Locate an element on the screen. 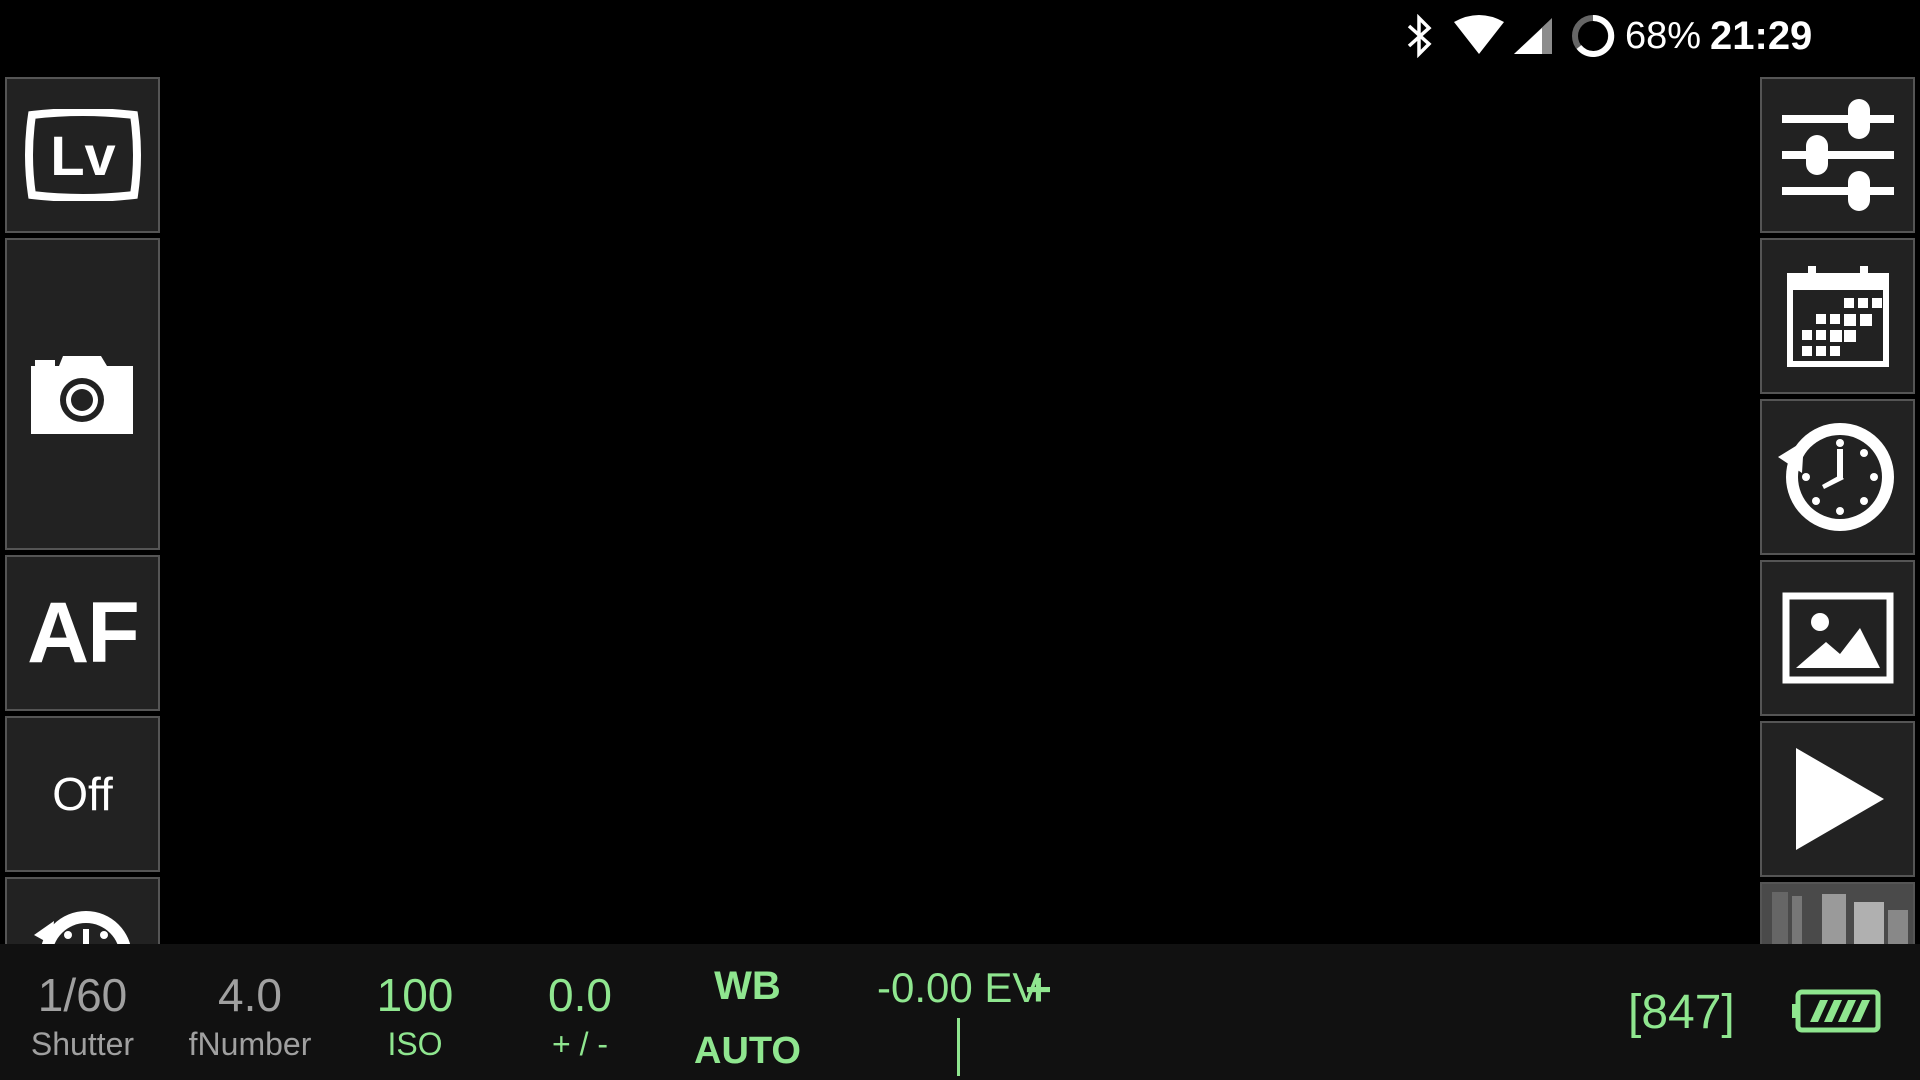 The height and width of the screenshot is (1080, 1920). shots-remaining: [847] is located at coordinates (1681, 1012).